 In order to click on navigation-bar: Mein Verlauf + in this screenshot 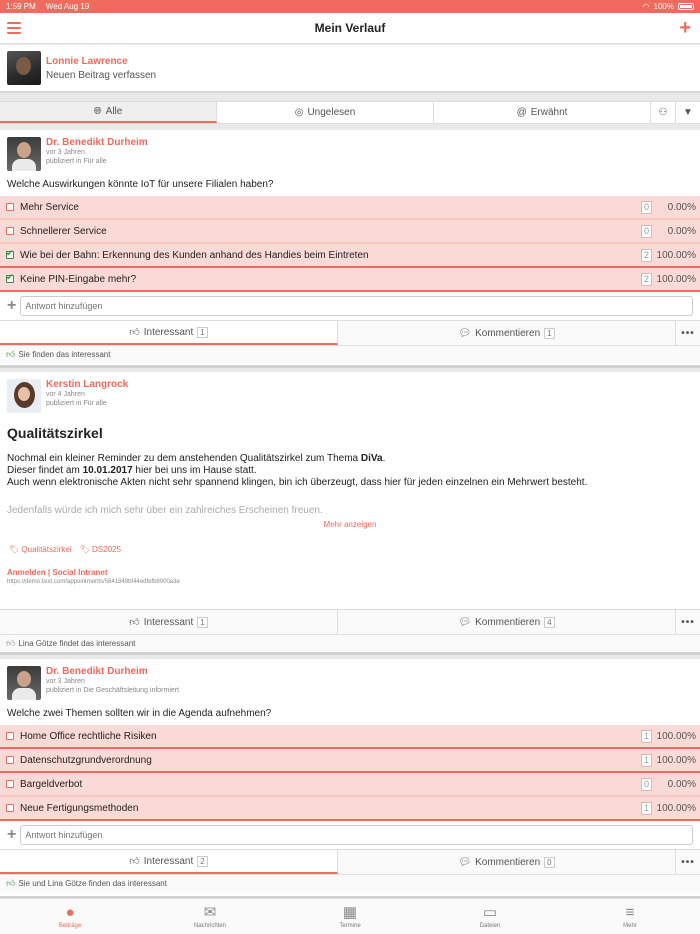, I will do `click(350, 28)`.